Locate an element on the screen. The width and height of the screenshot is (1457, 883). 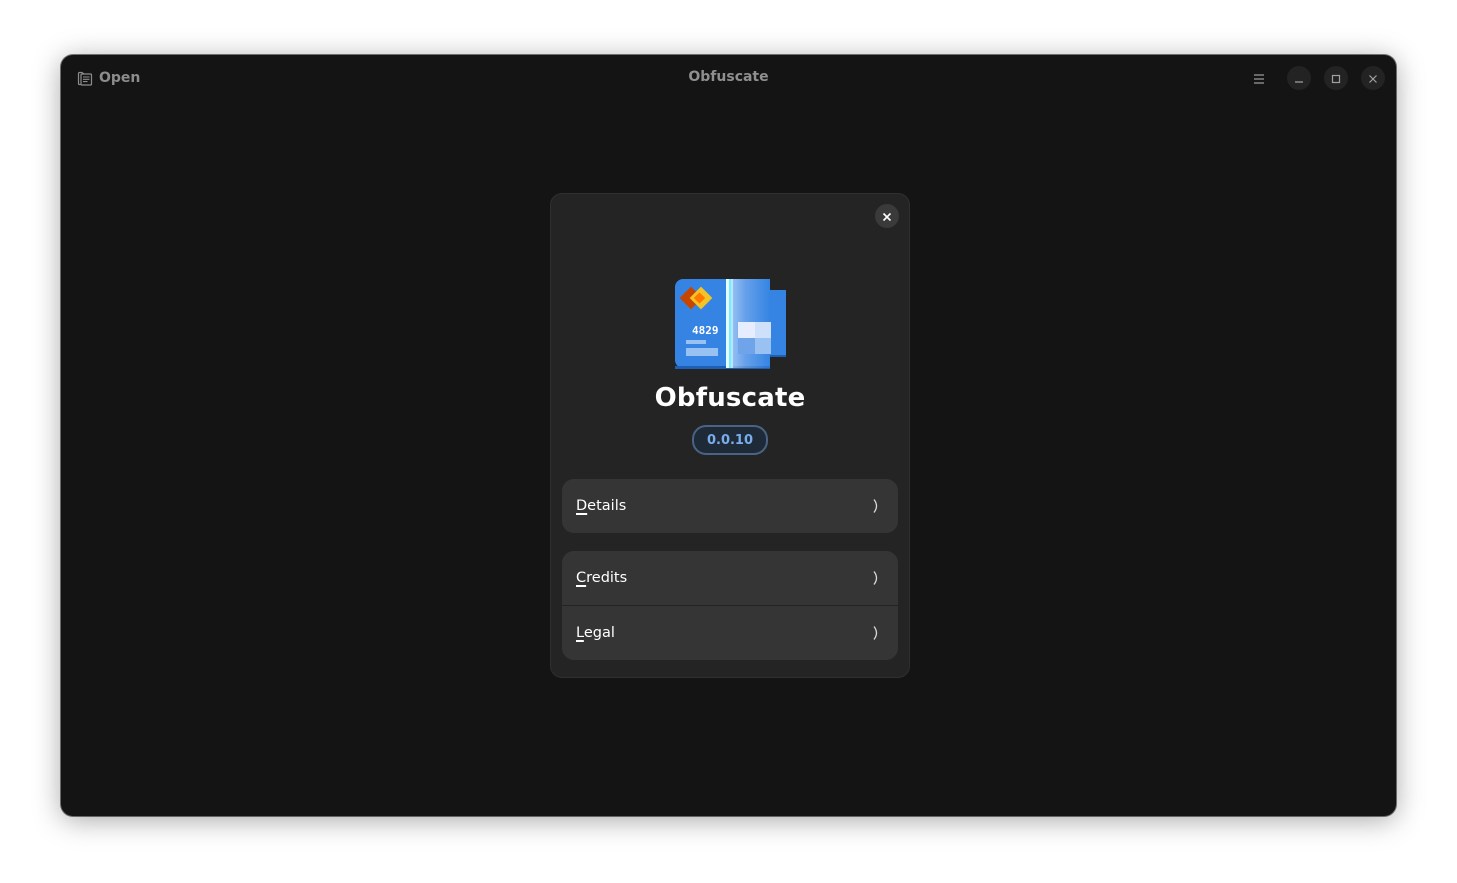
details-group: Details is located at coordinates (730, 506).